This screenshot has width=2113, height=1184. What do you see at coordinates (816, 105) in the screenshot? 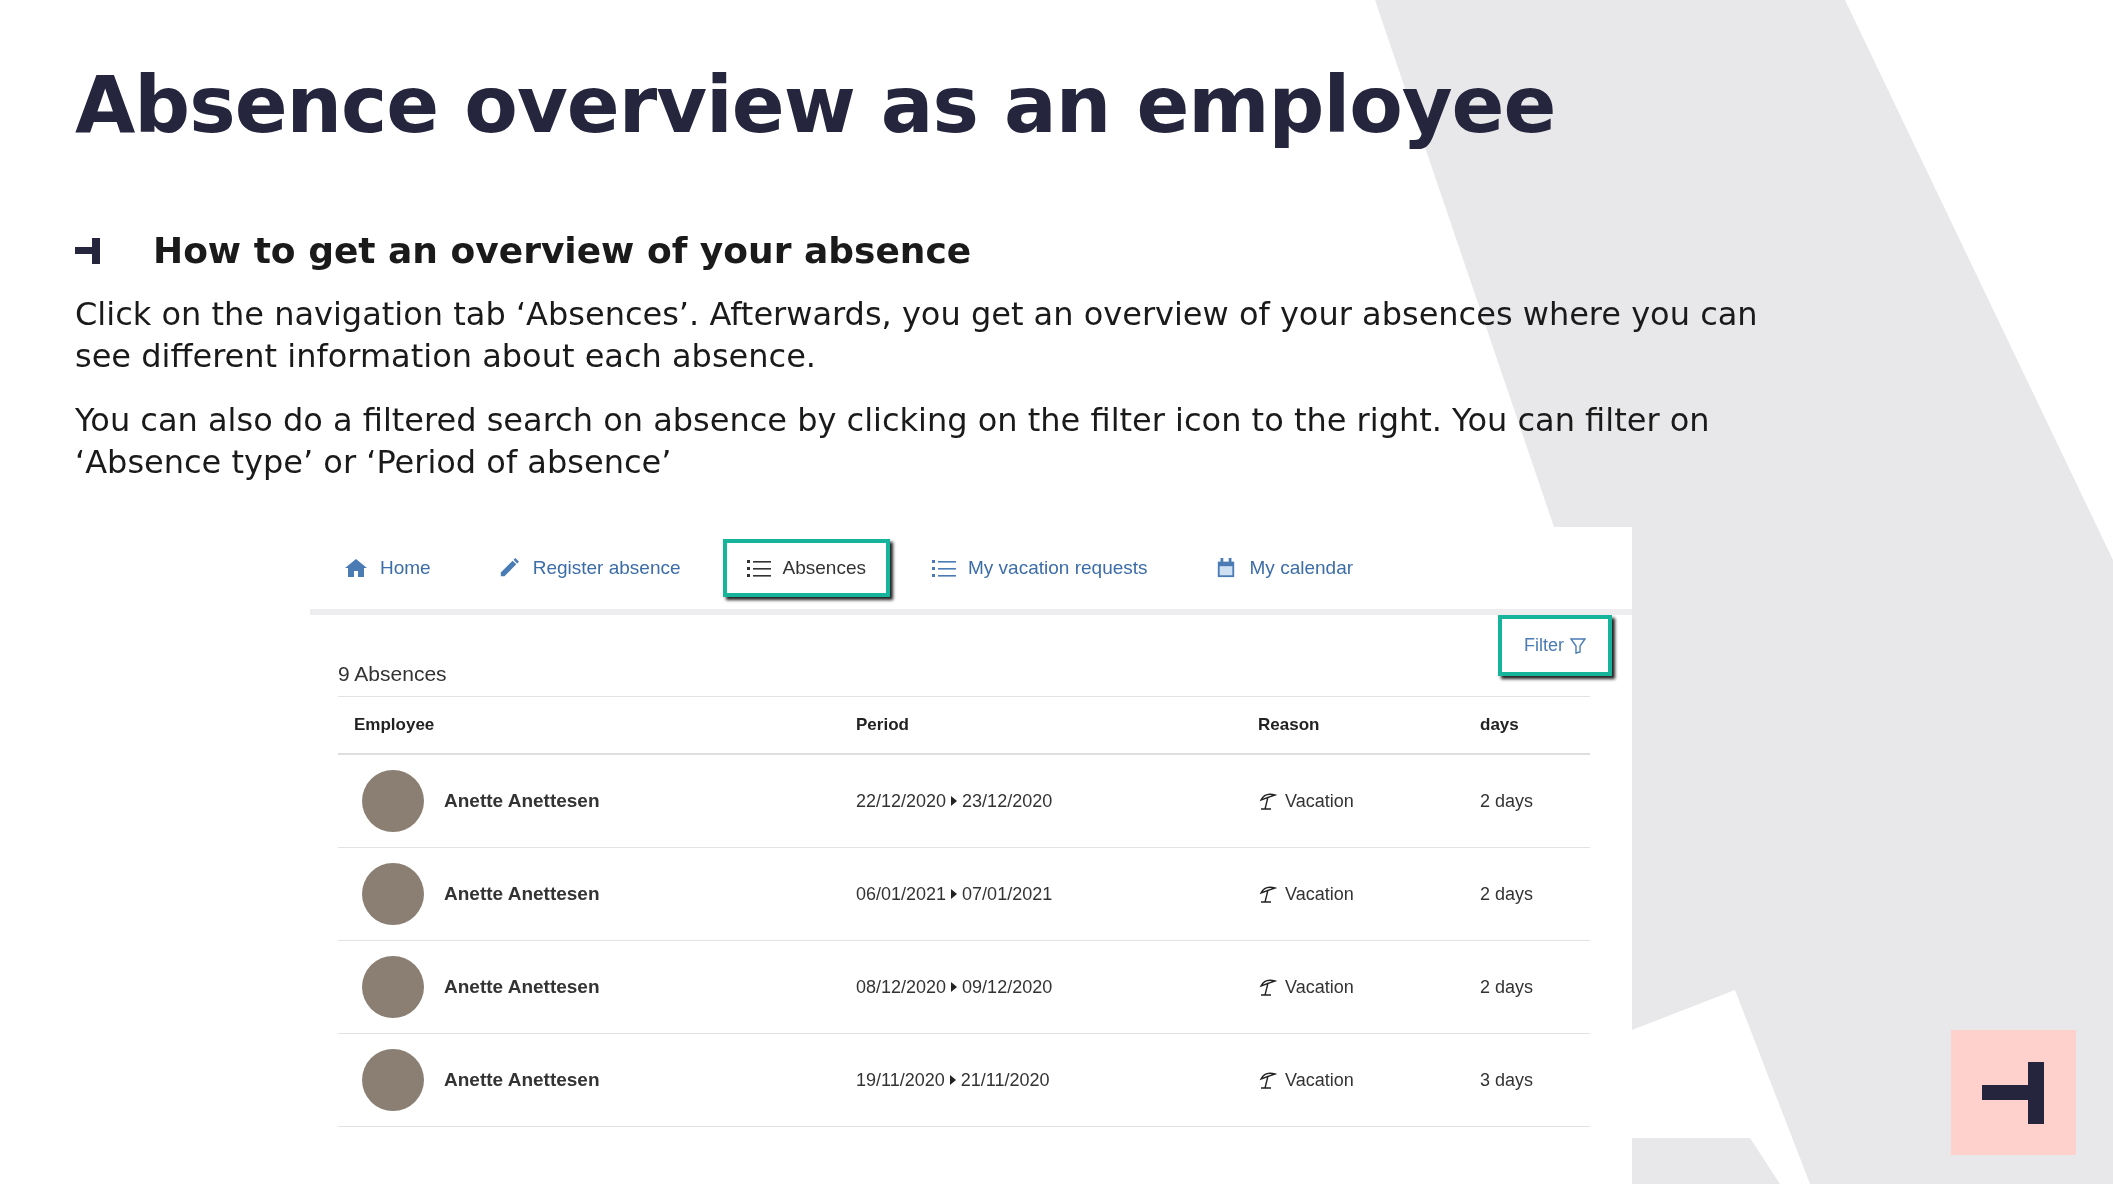
I see `slide-title: Absence overview as an employee` at bounding box center [816, 105].